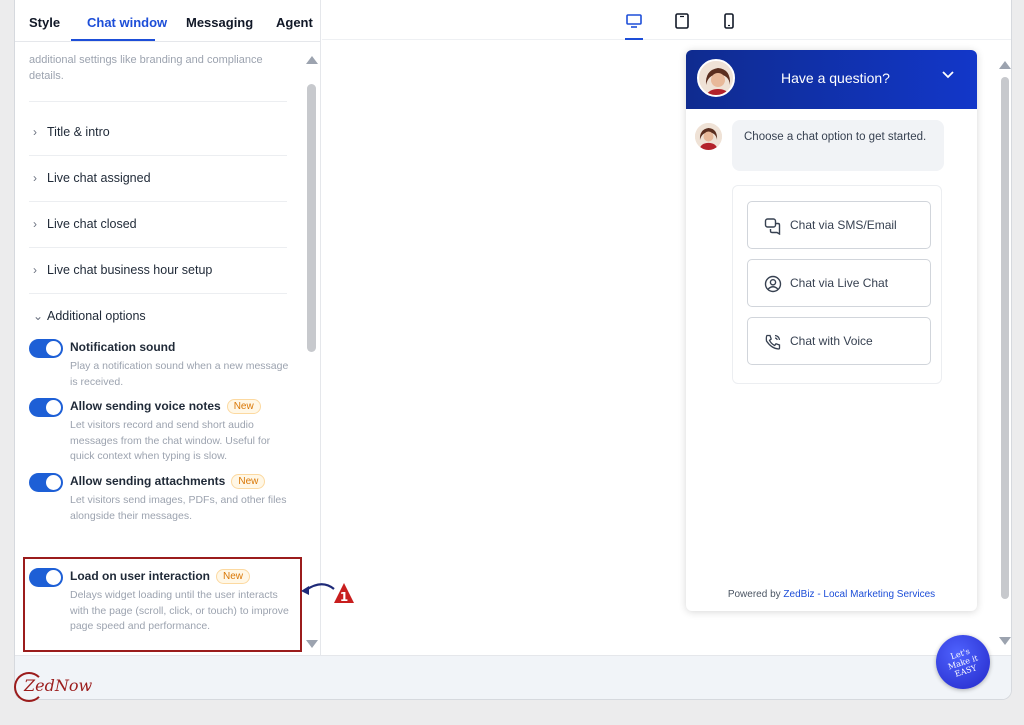  What do you see at coordinates (843, 225) in the screenshot?
I see `chat-option-label: Chat via SMS/Email` at bounding box center [843, 225].